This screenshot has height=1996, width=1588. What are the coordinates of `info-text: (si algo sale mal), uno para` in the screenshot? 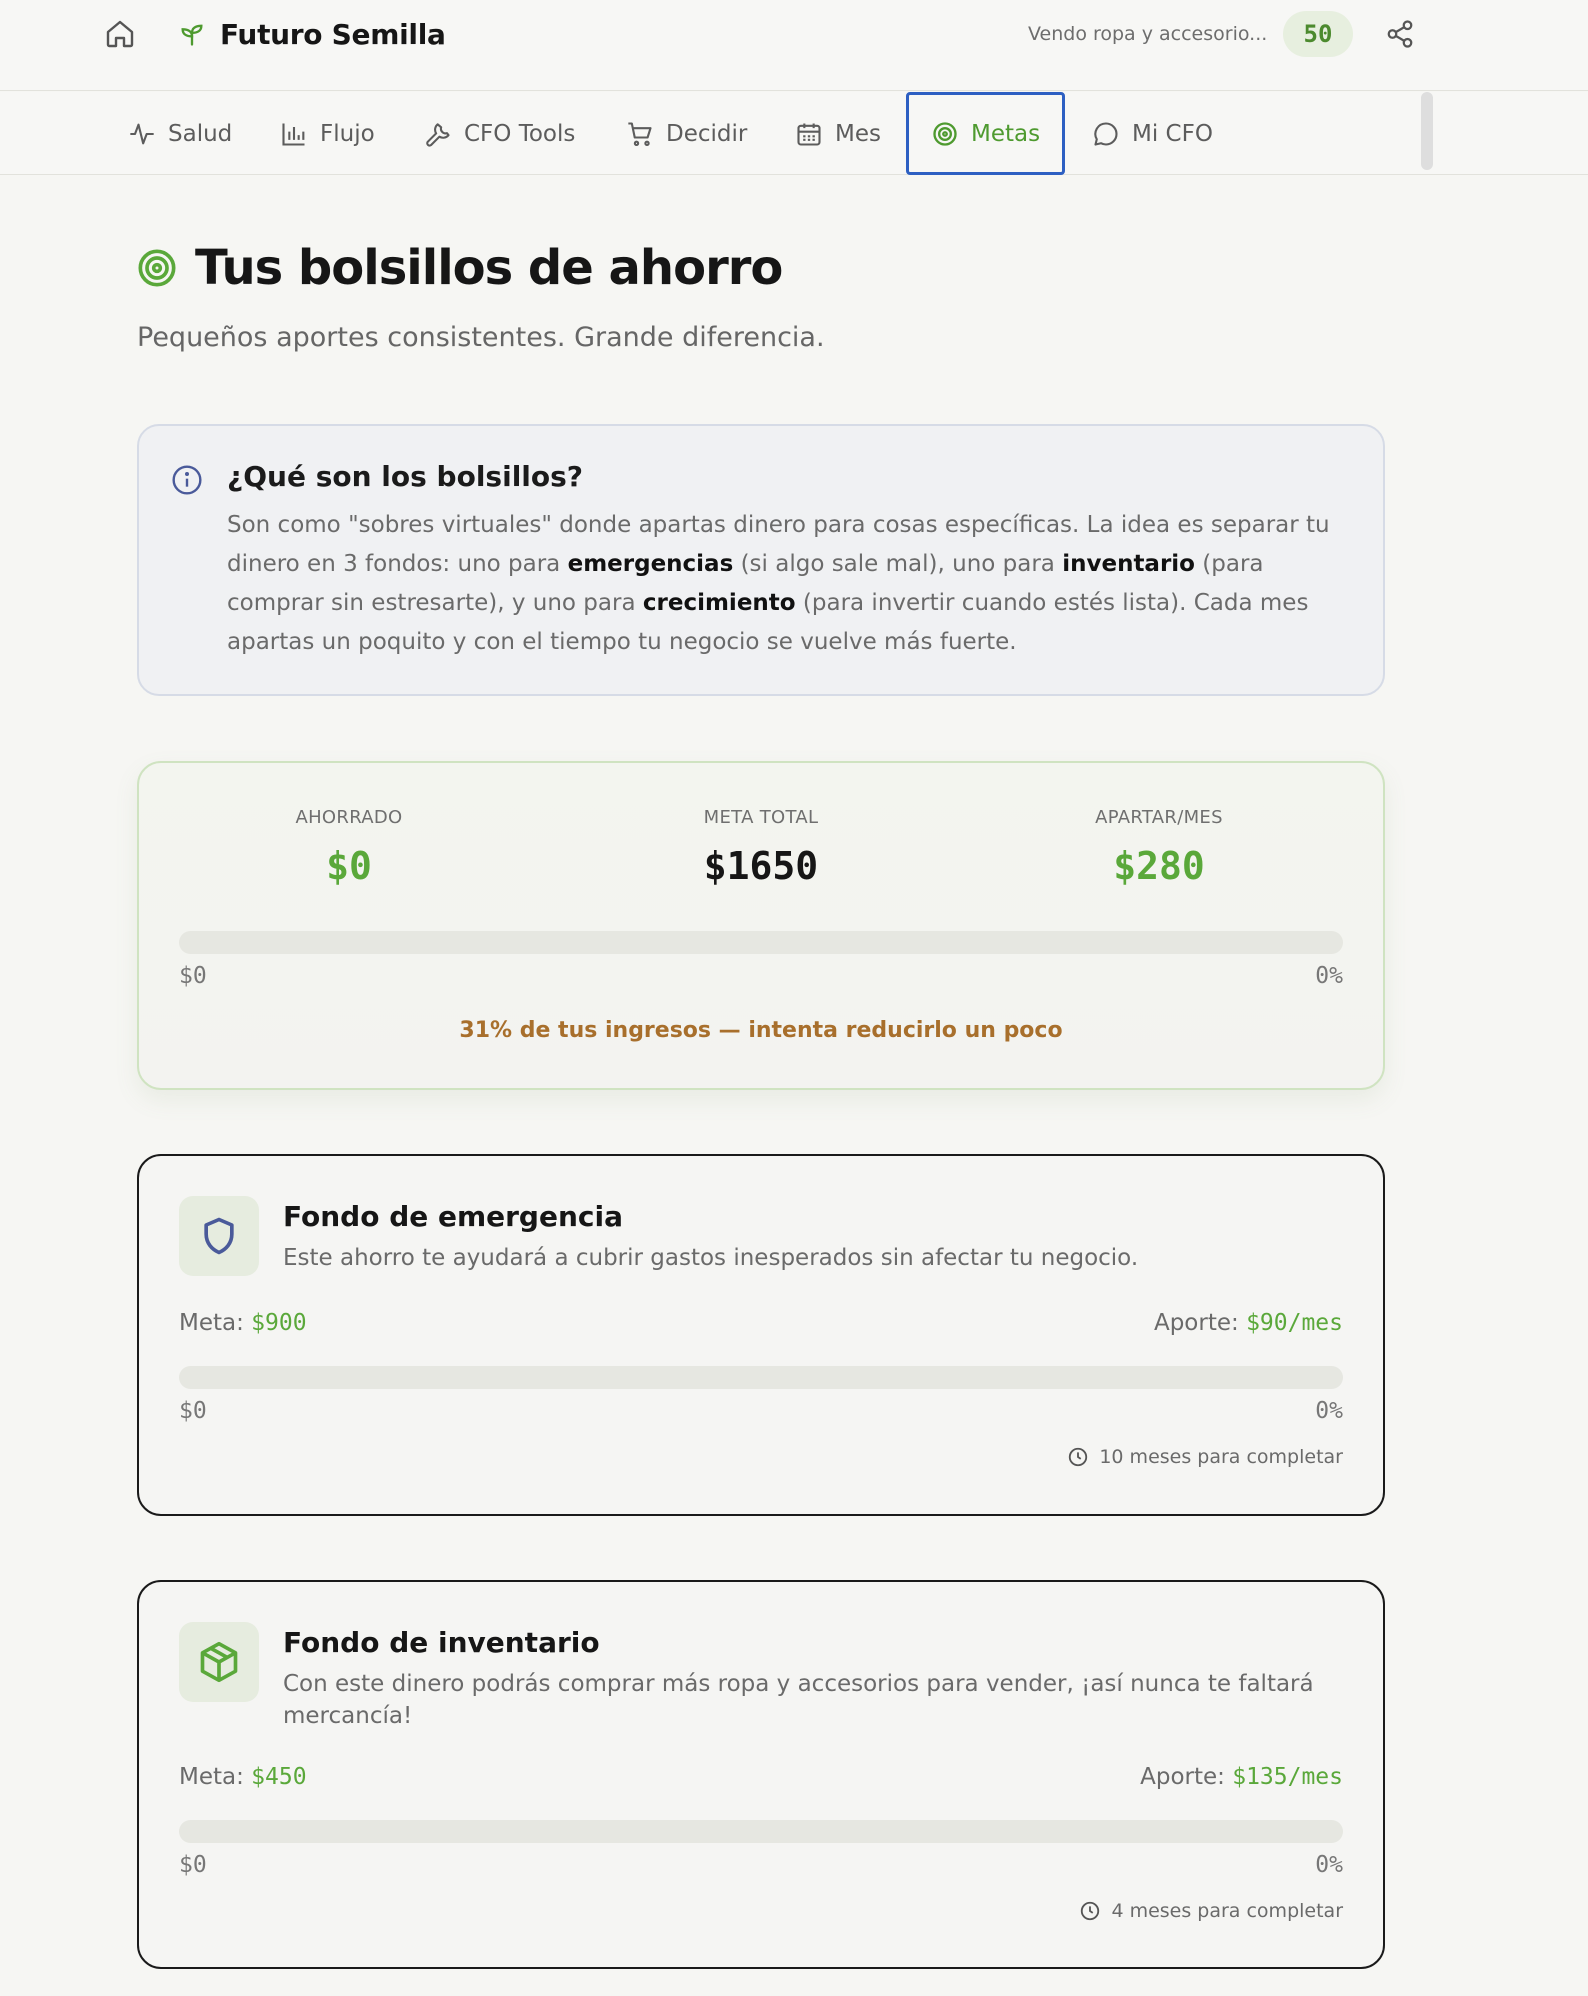 It's located at (898, 564).